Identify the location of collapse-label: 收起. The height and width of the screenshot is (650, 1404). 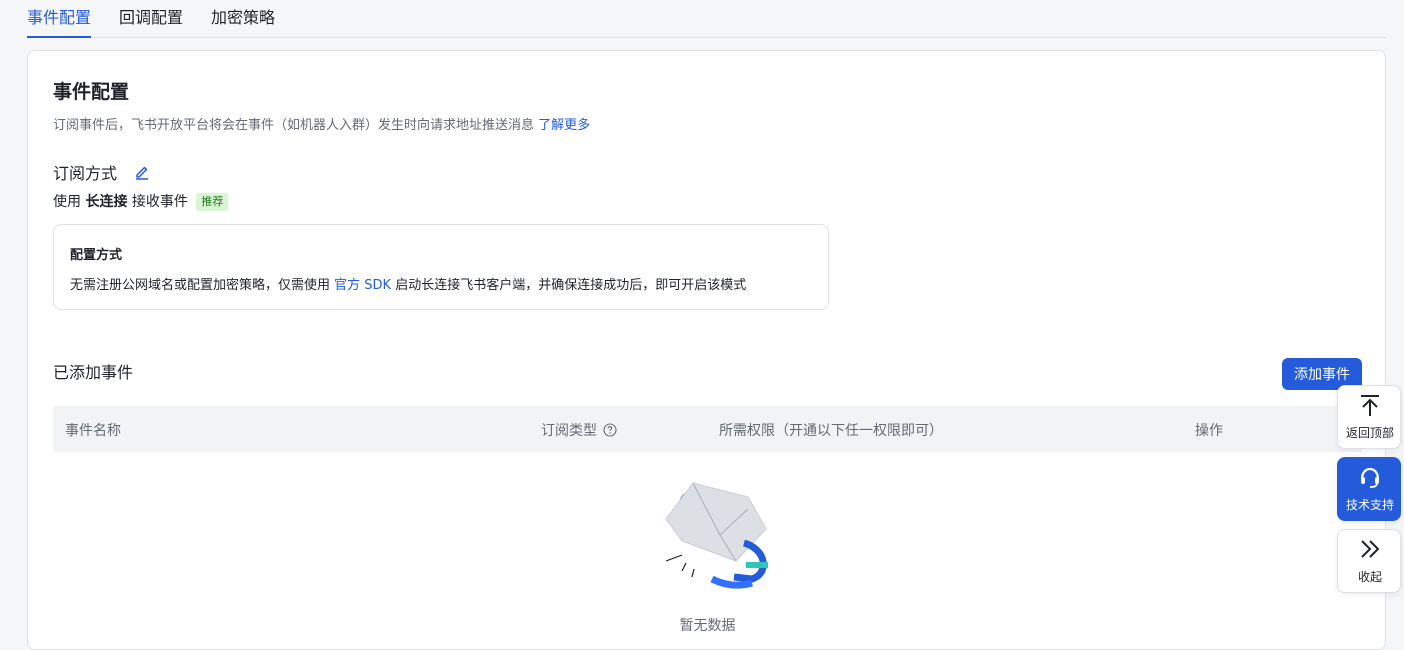
(1369, 577).